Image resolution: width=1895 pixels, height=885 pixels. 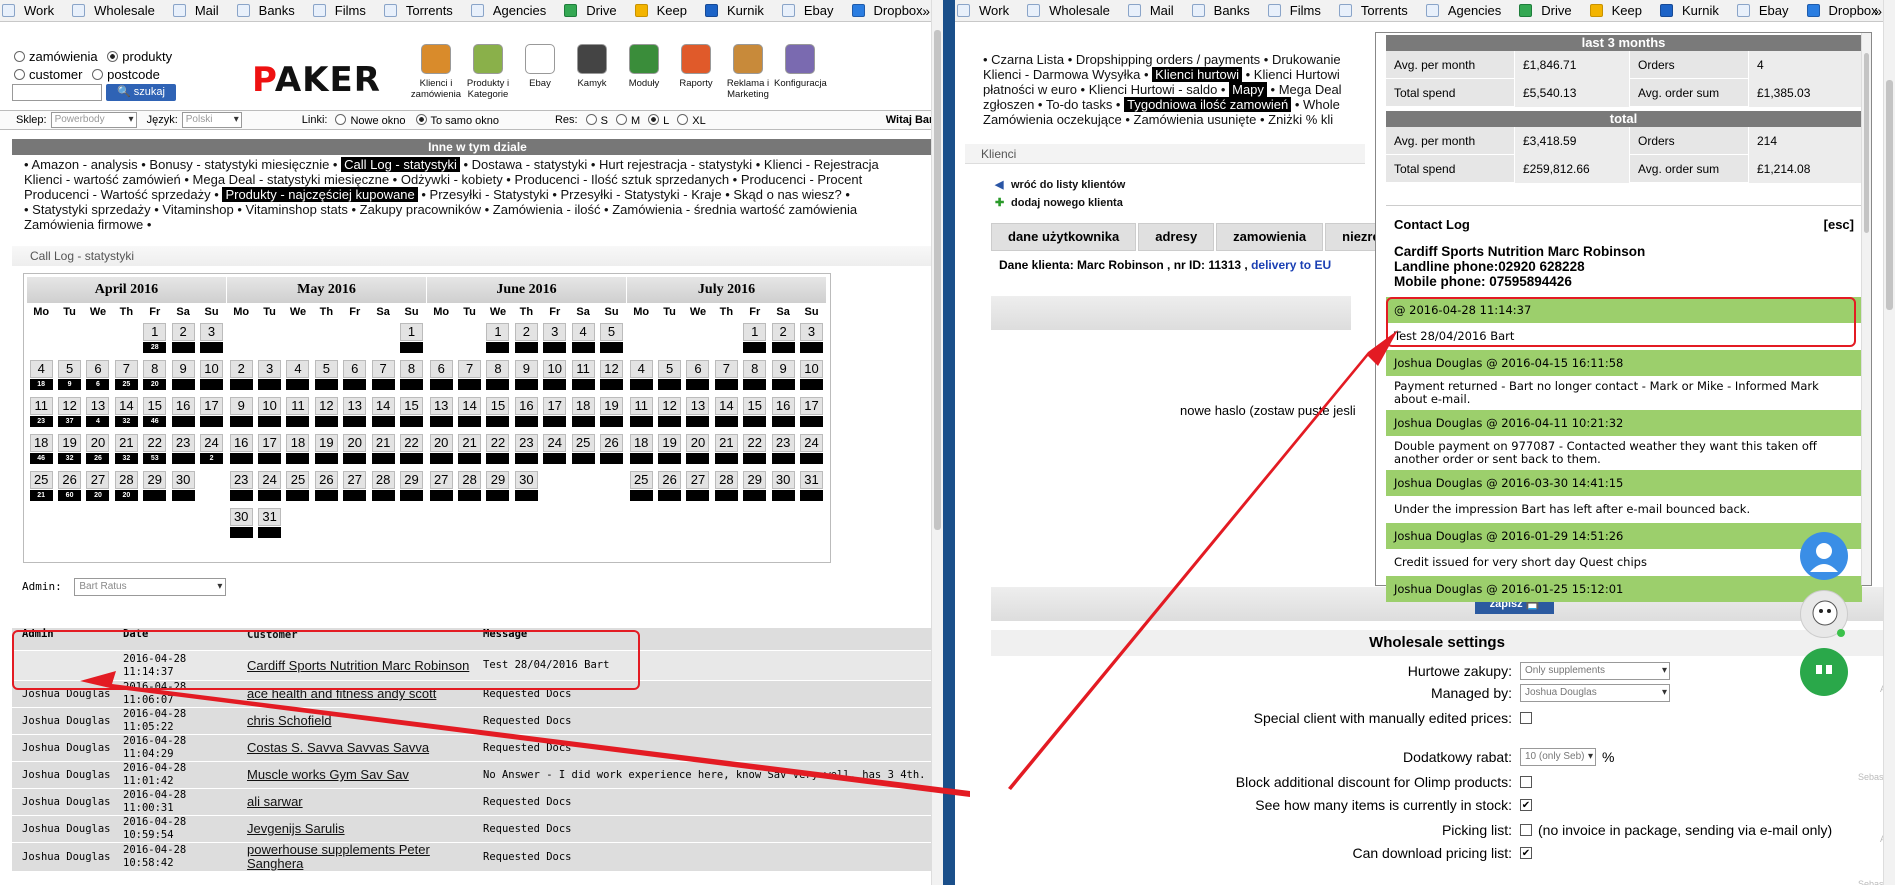 What do you see at coordinates (359, 748) in the screenshot?
I see `cell-customer-link: Costas S. Savva Savvas Savva` at bounding box center [359, 748].